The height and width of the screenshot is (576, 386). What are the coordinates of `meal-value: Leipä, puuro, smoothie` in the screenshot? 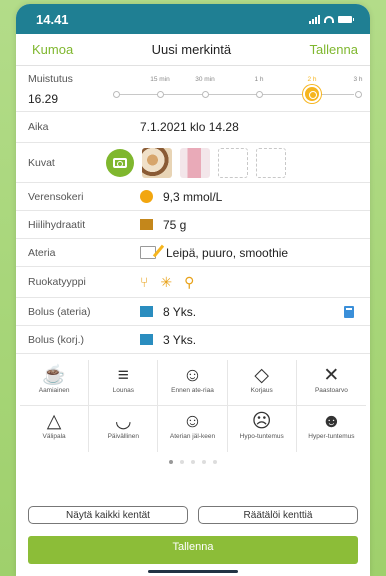 It's located at (227, 252).